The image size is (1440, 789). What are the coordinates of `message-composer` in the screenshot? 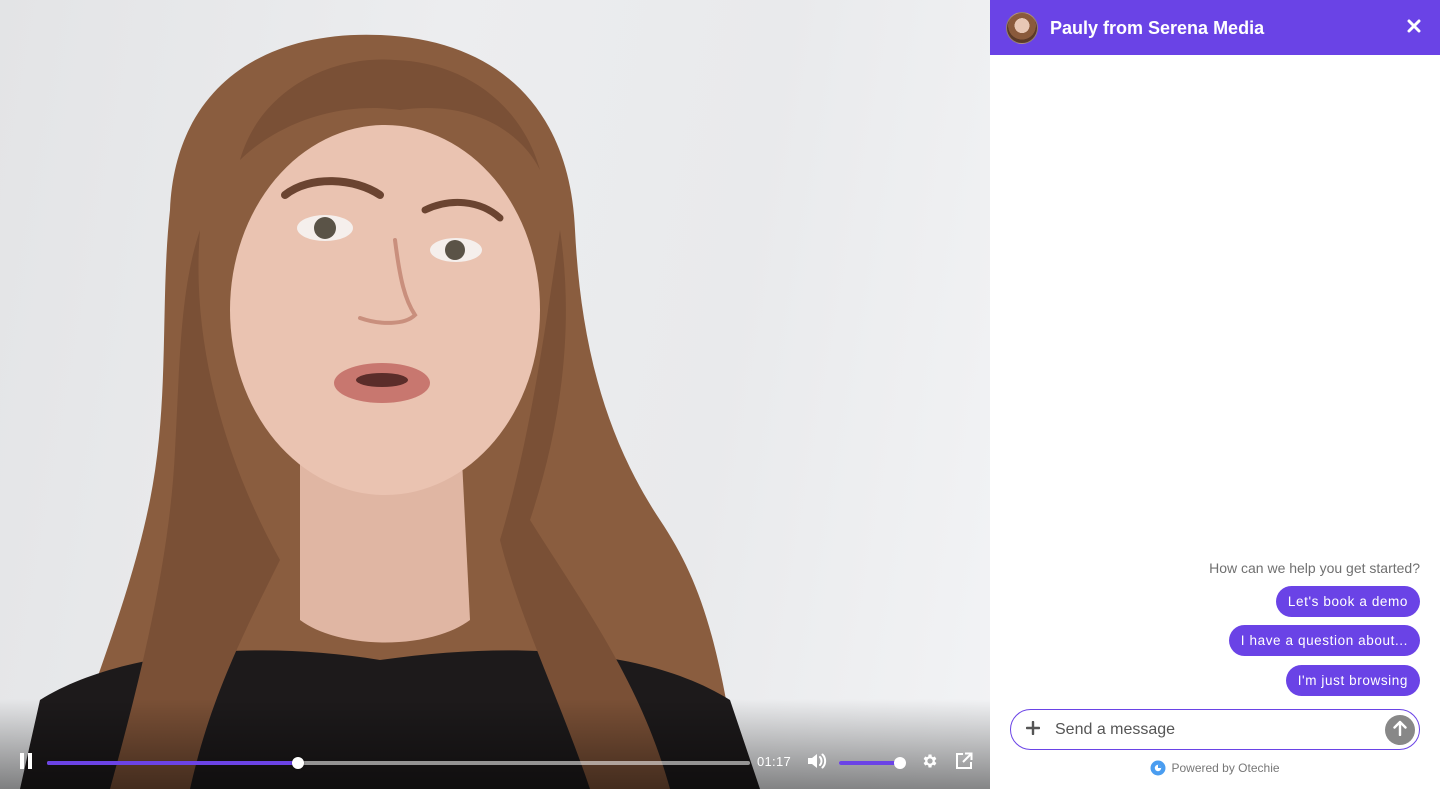 It's located at (1215, 729).